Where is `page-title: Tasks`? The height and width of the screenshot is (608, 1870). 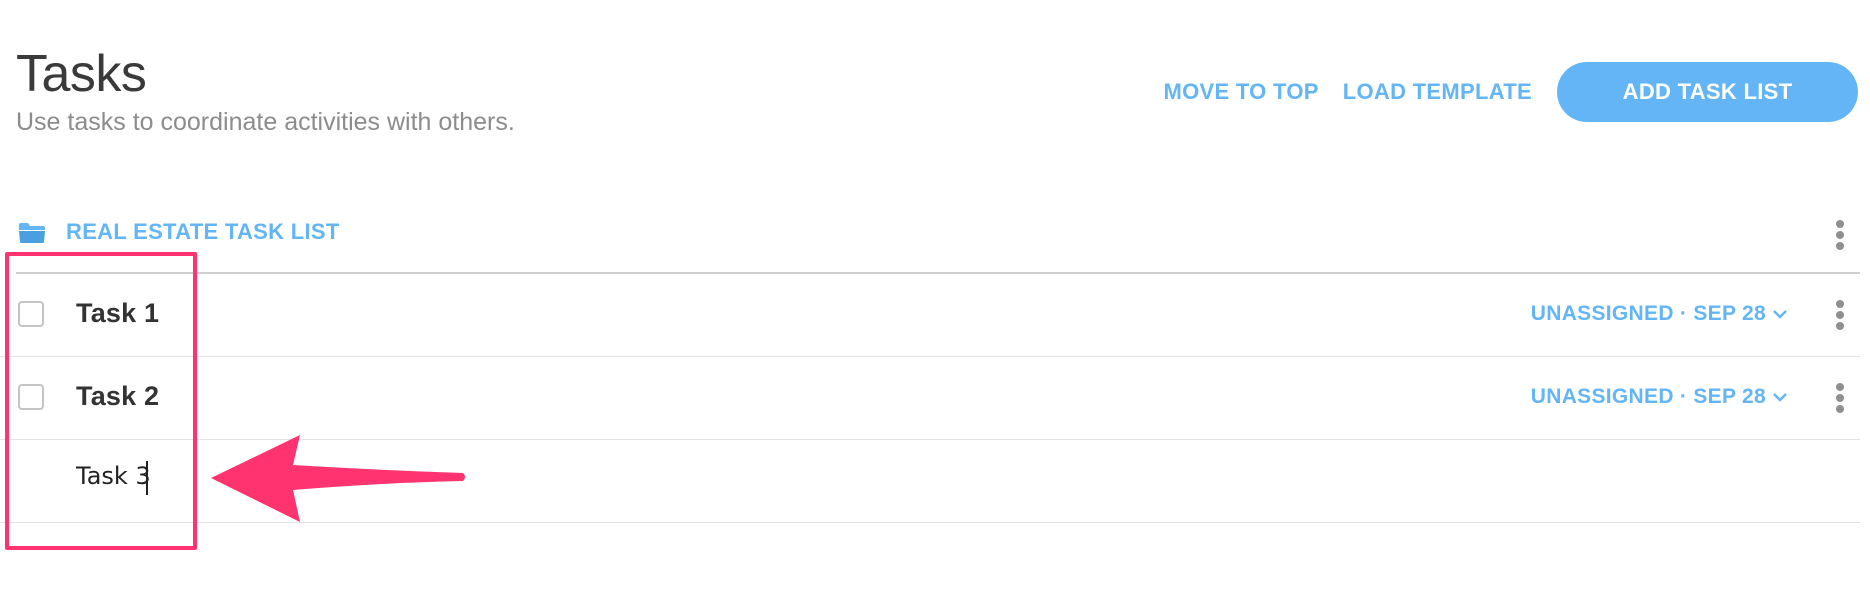 page-title: Tasks is located at coordinates (81, 74).